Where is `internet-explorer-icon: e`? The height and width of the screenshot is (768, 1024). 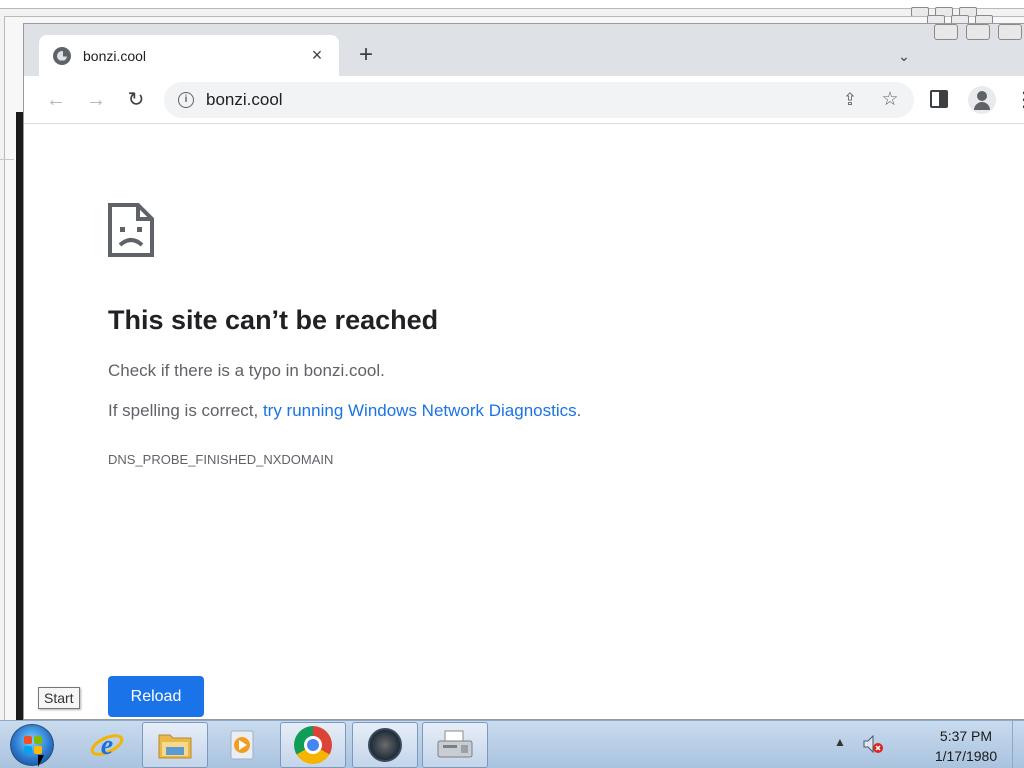 internet-explorer-icon: e is located at coordinates (107, 745).